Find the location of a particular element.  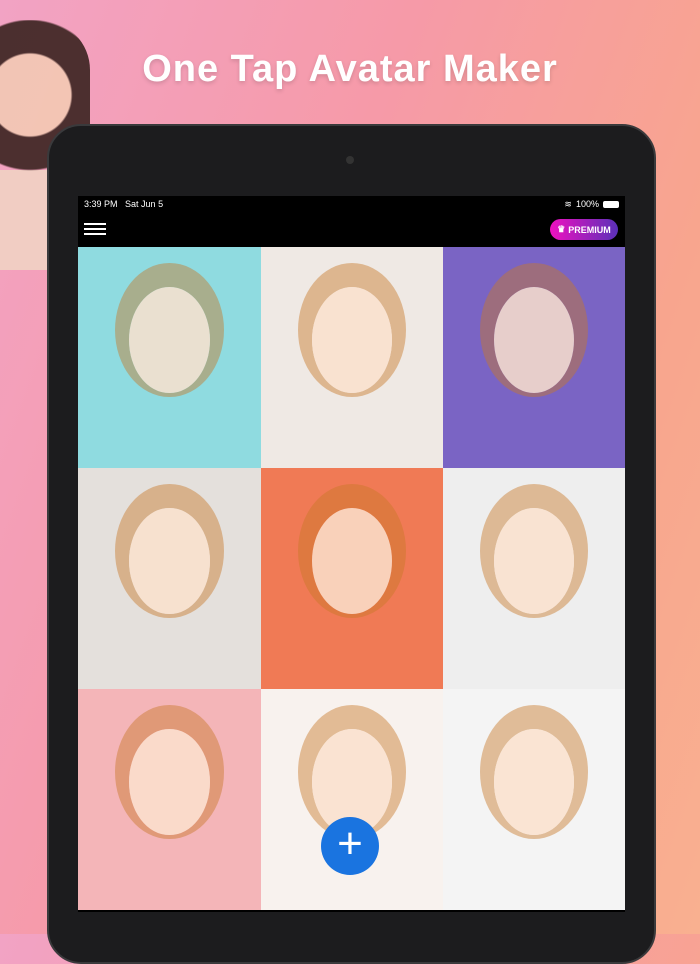

add-photo-button: + is located at coordinates (350, 846).